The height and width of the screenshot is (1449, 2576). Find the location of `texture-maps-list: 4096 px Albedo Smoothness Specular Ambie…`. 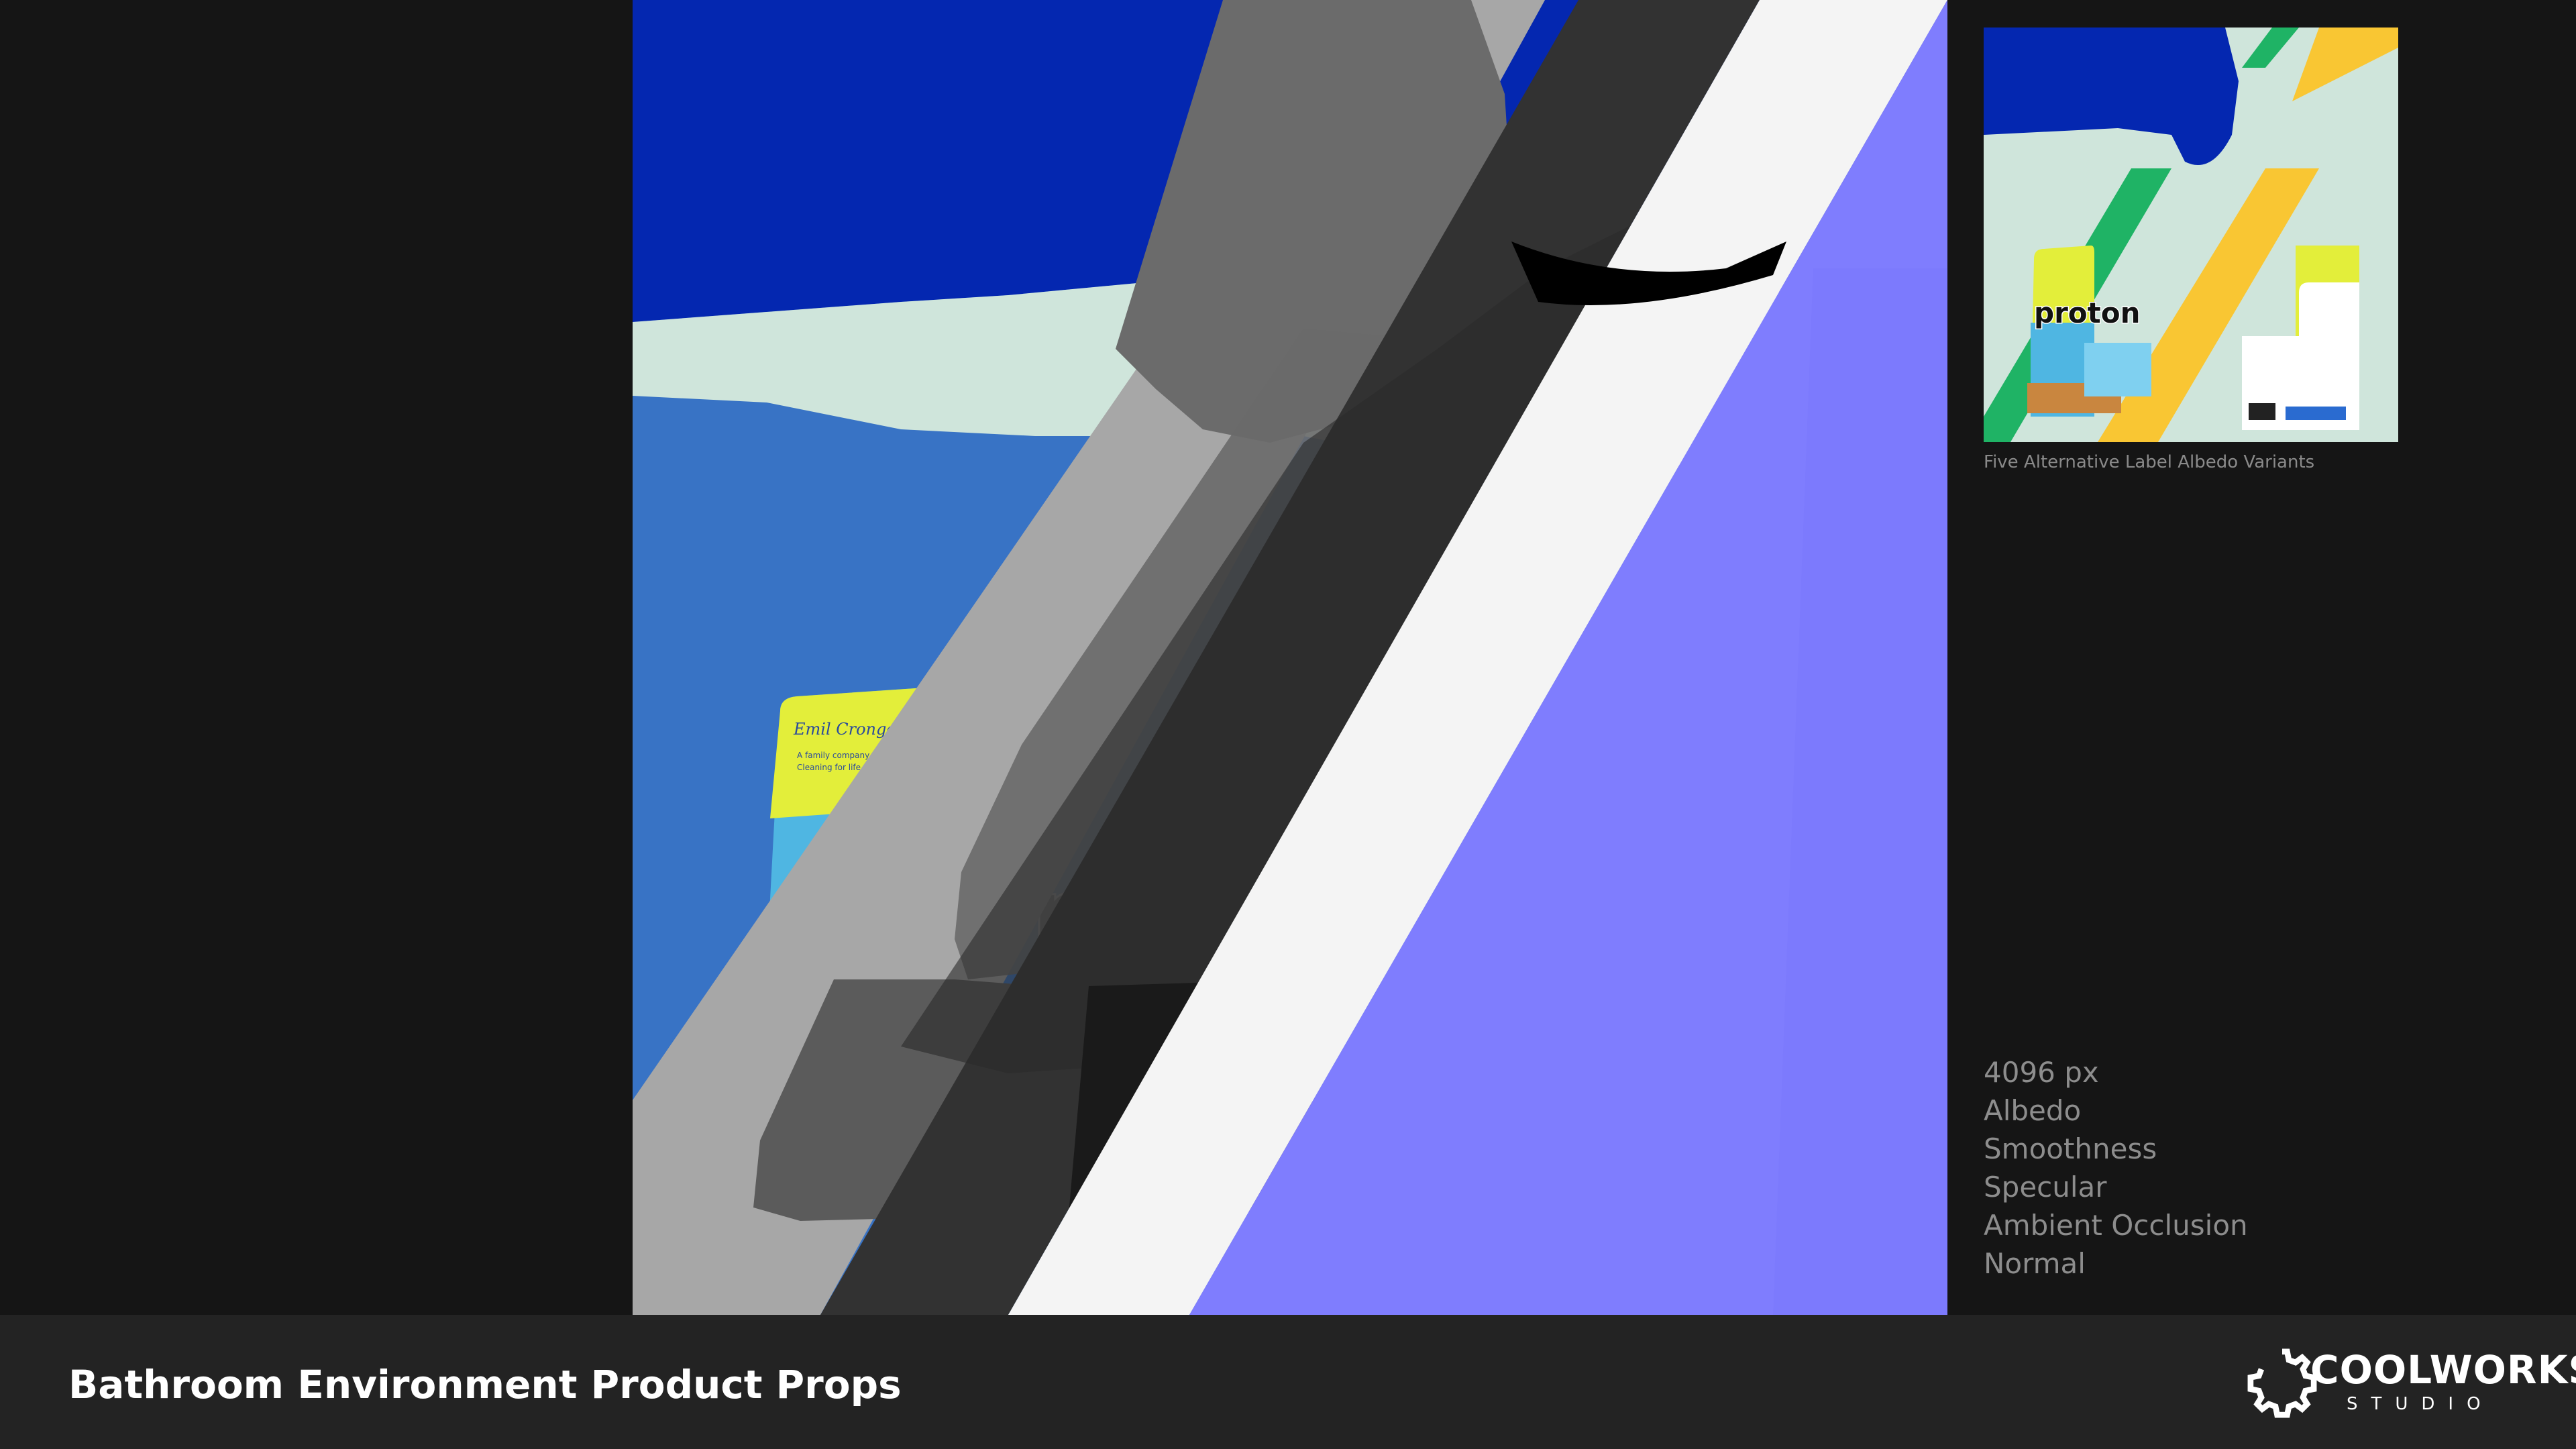

texture-maps-list: 4096 px Albedo Smoothness Specular Ambie… is located at coordinates (2116, 1168).